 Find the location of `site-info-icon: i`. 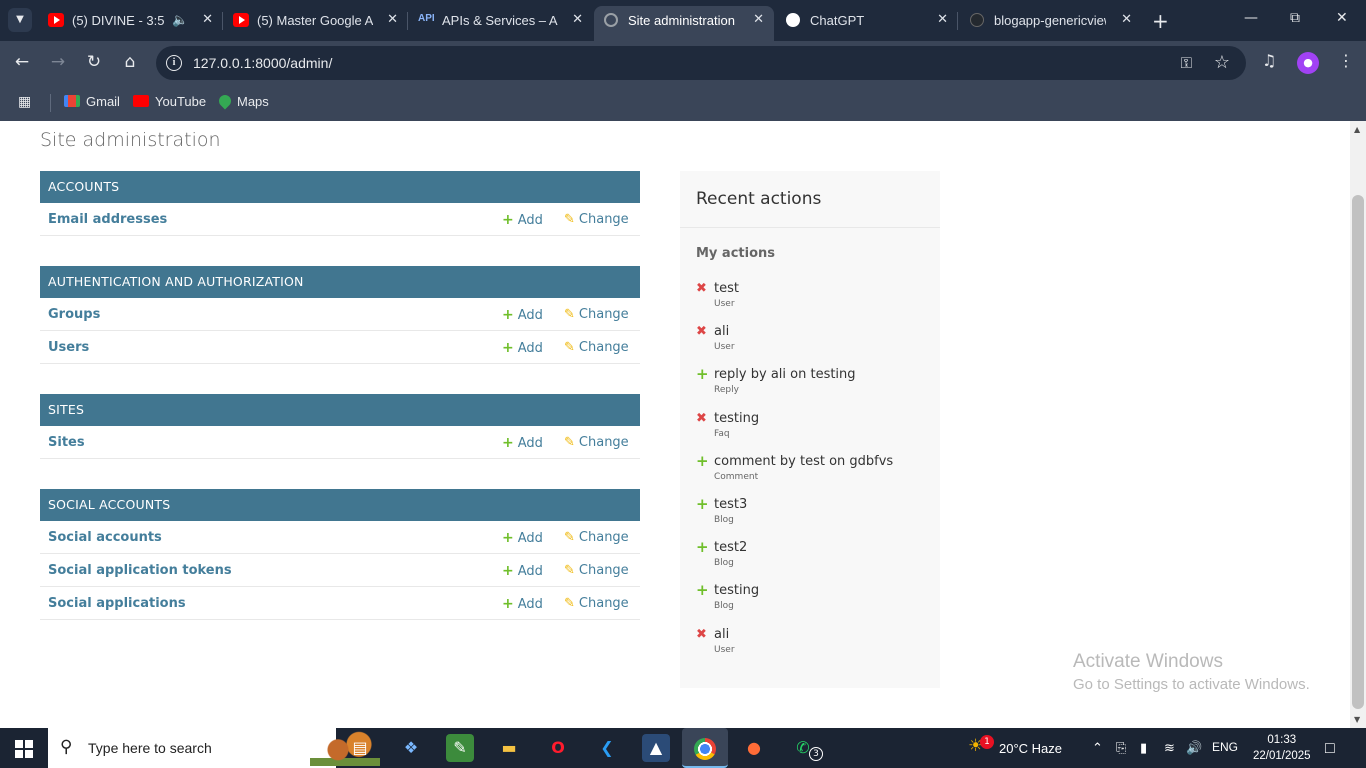

site-info-icon: i is located at coordinates (174, 63).